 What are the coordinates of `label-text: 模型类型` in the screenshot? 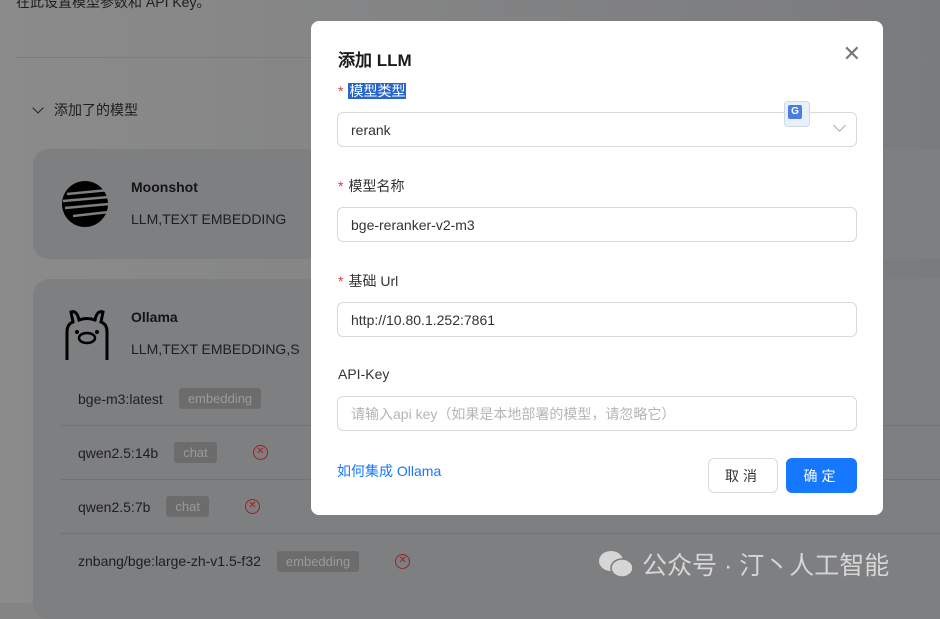 It's located at (377, 91).